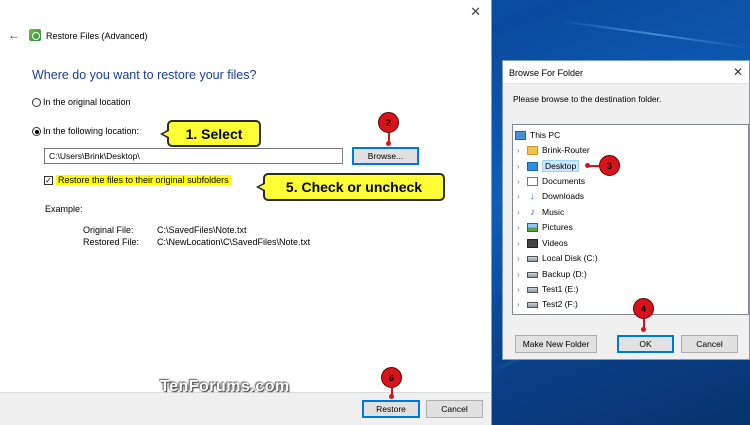  Describe the element at coordinates (563, 196) in the screenshot. I see `tree-item-label: Downloads` at that location.